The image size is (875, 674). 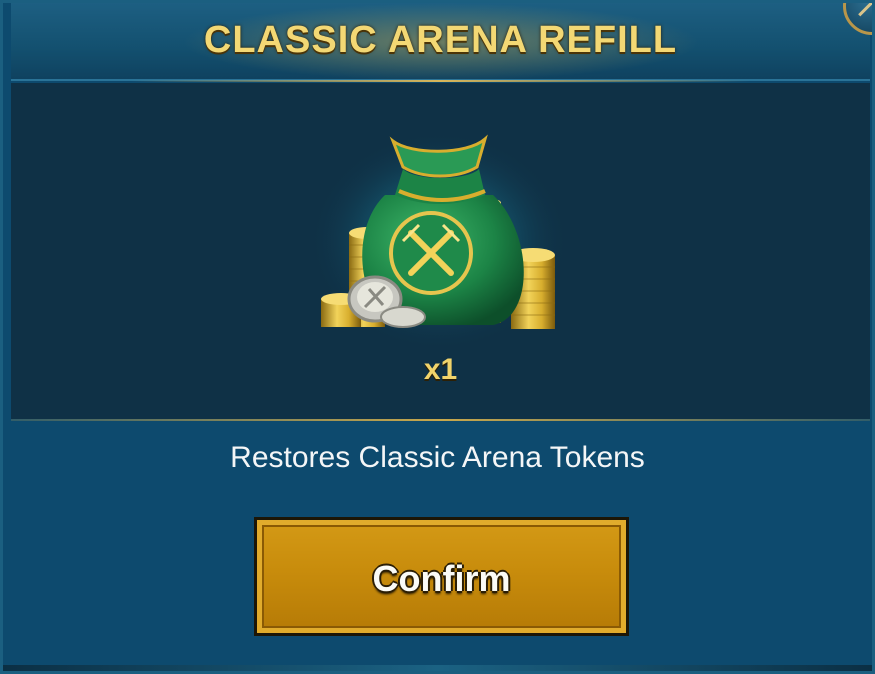 What do you see at coordinates (439, 241) in the screenshot?
I see `arena-token-bag-icon` at bounding box center [439, 241].